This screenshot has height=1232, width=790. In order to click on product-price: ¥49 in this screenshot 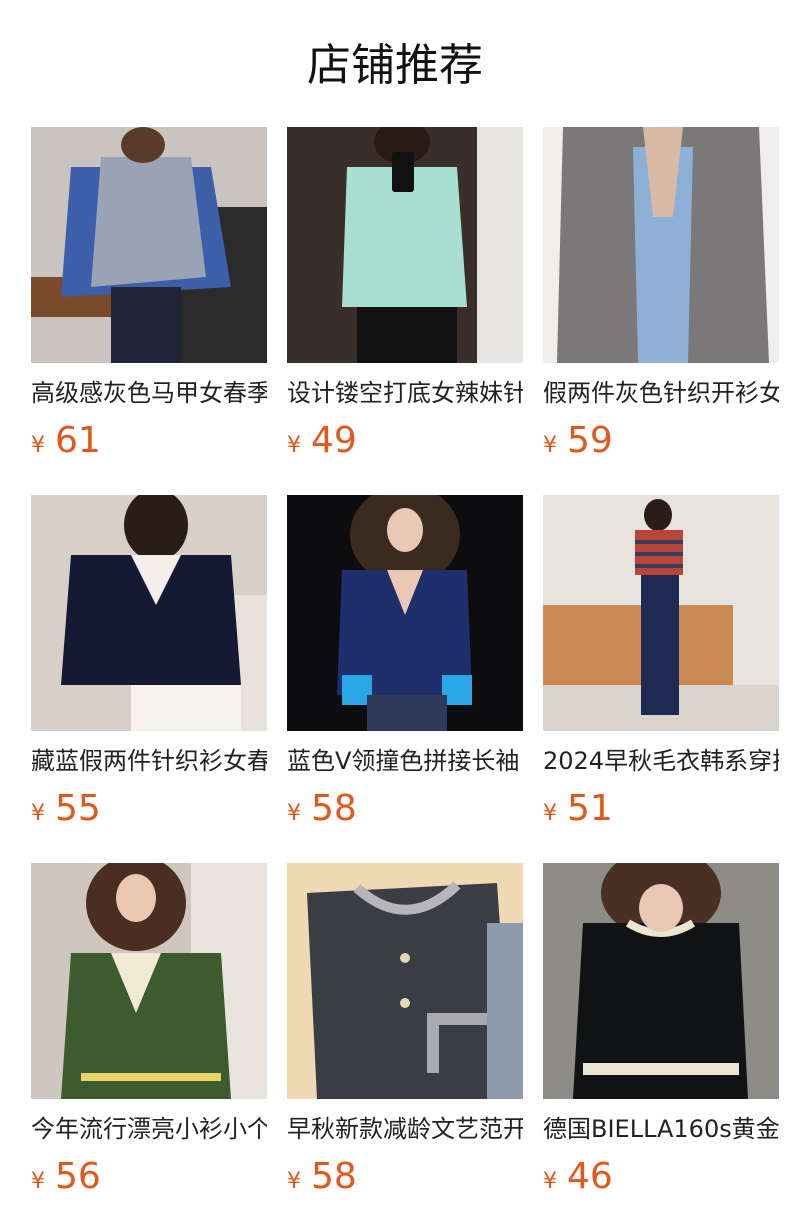, I will do `click(405, 441)`.